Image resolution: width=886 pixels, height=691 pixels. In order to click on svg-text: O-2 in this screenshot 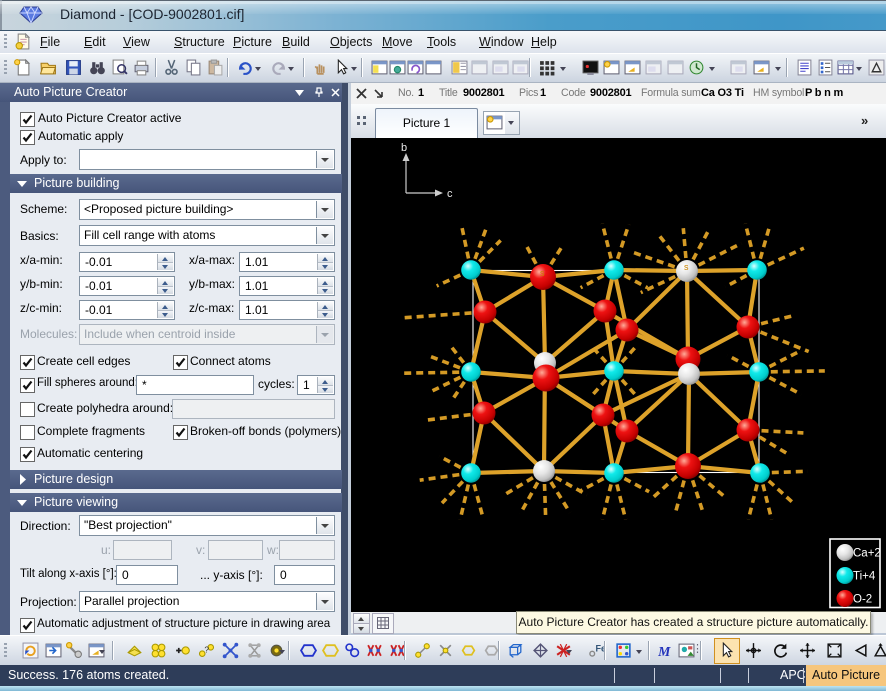, I will do `click(862, 600)`.